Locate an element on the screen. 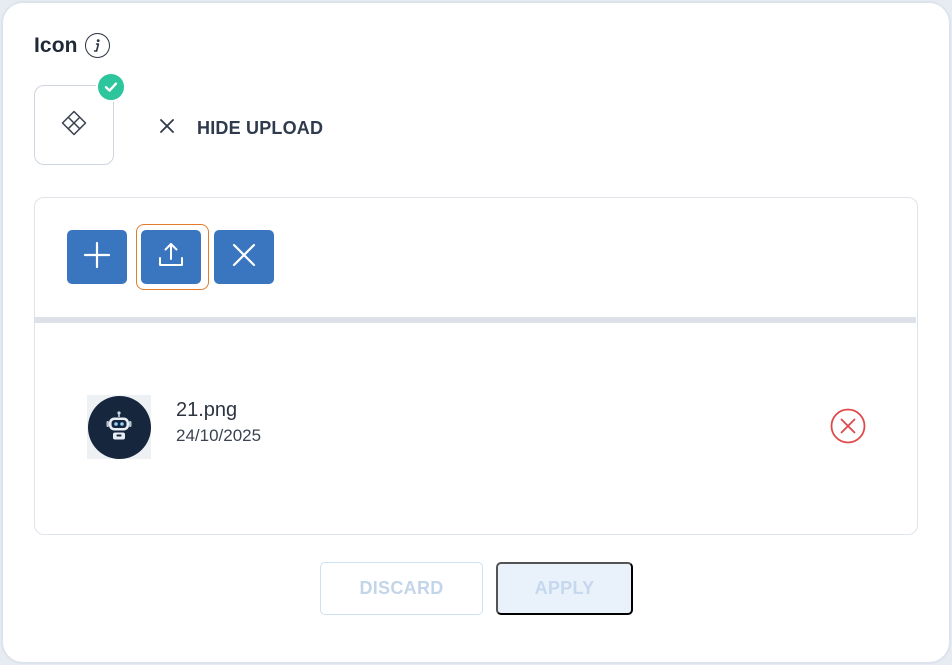 Image resolution: width=952 pixels, height=665 pixels. upload-icon is located at coordinates (171, 257).